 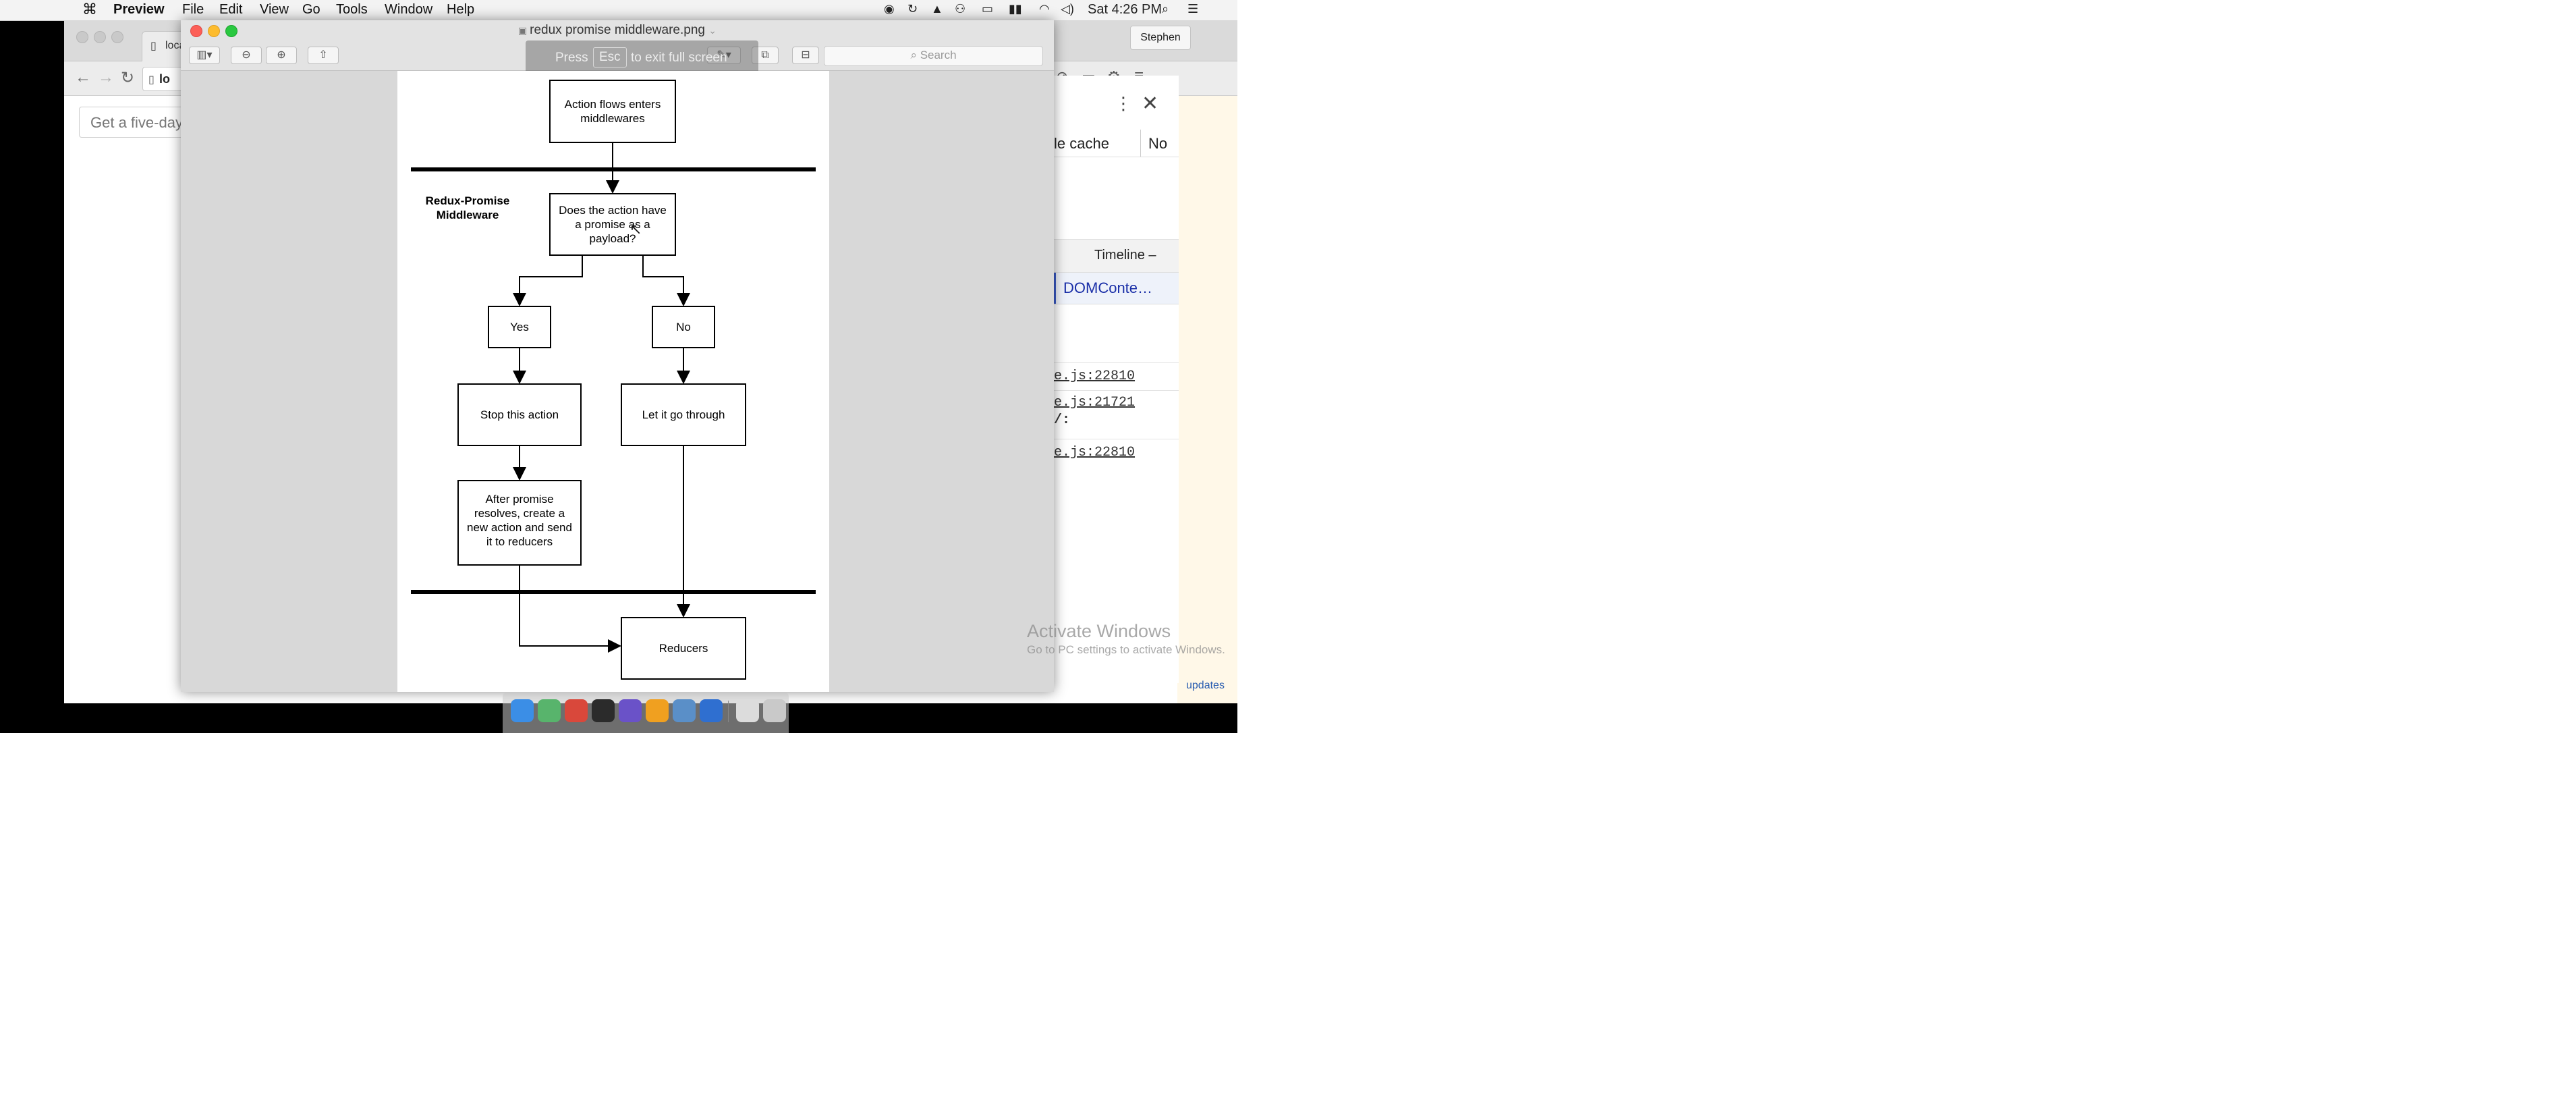 What do you see at coordinates (1099, 631) in the screenshot?
I see `watermark-title: Activate Windows` at bounding box center [1099, 631].